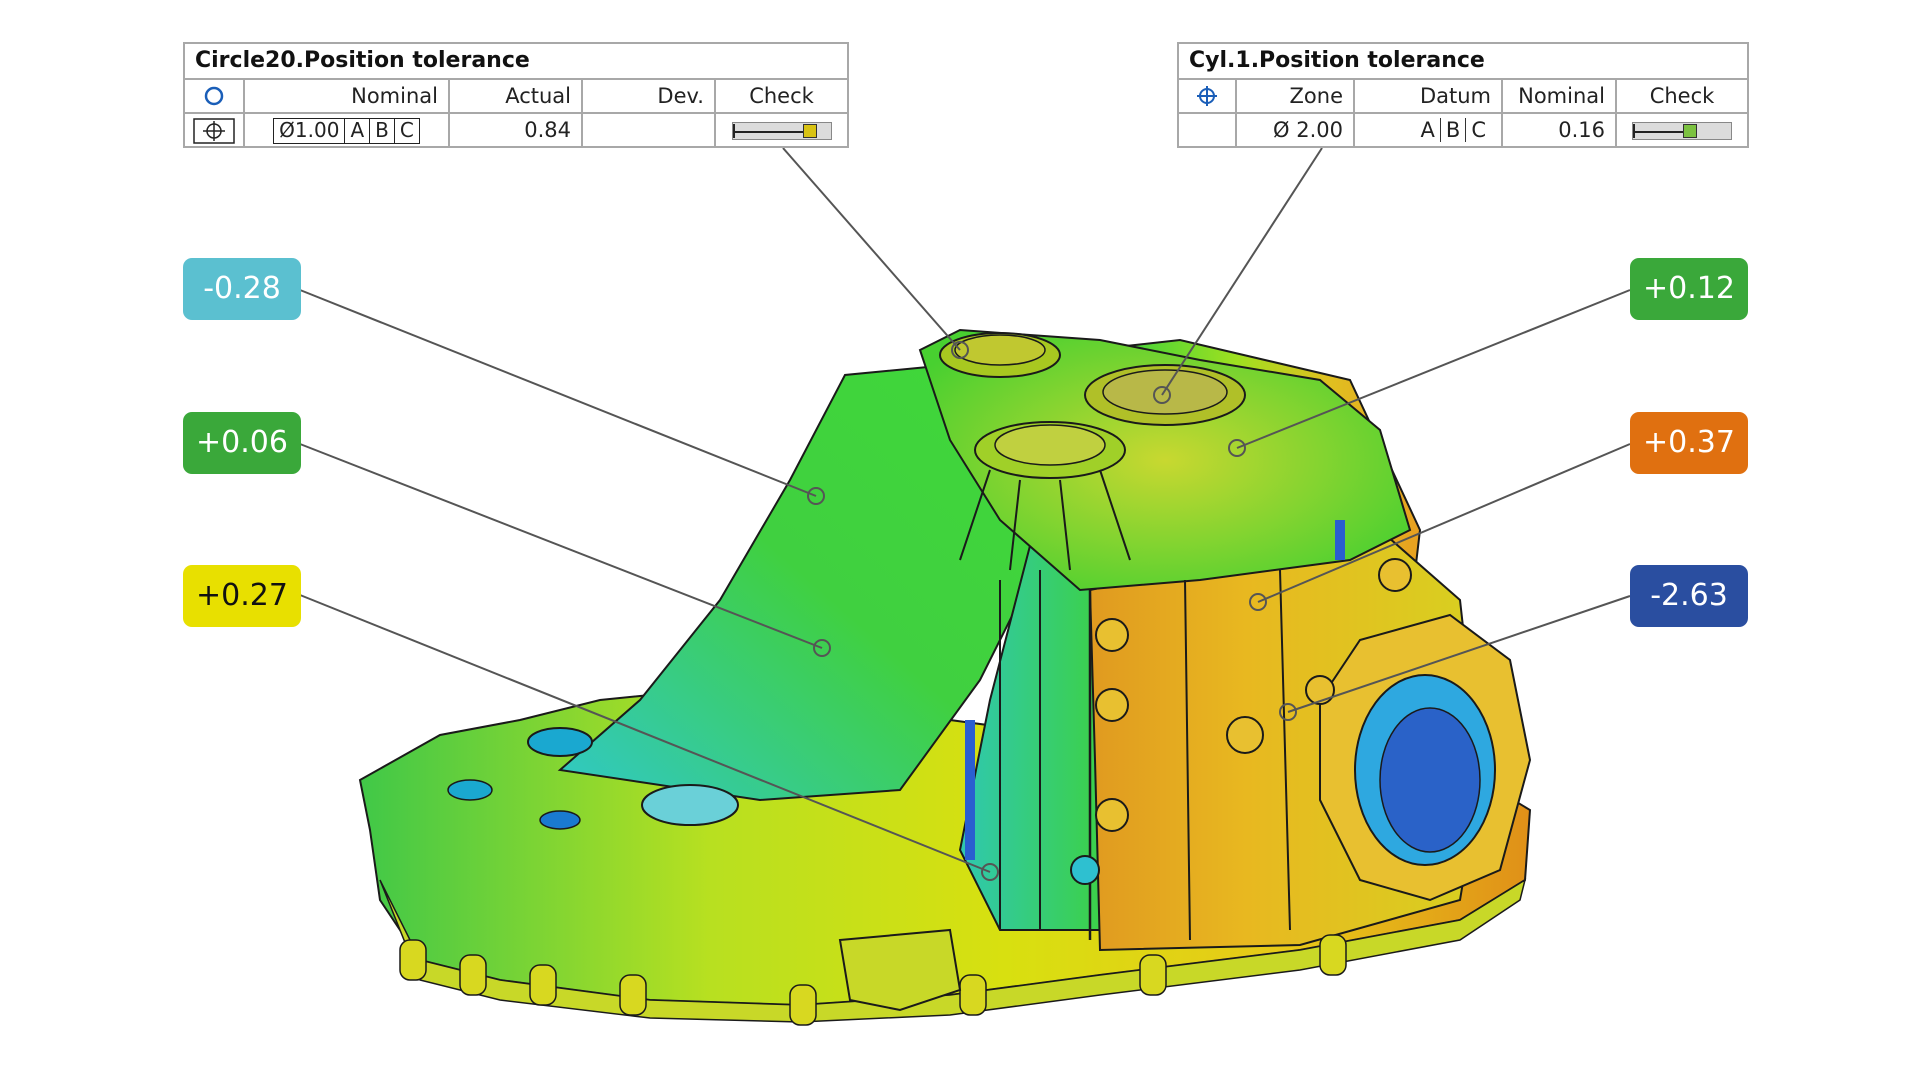 The height and width of the screenshot is (1080, 1920). What do you see at coordinates (1682, 131) in the screenshot?
I see `right-check-gauge` at bounding box center [1682, 131].